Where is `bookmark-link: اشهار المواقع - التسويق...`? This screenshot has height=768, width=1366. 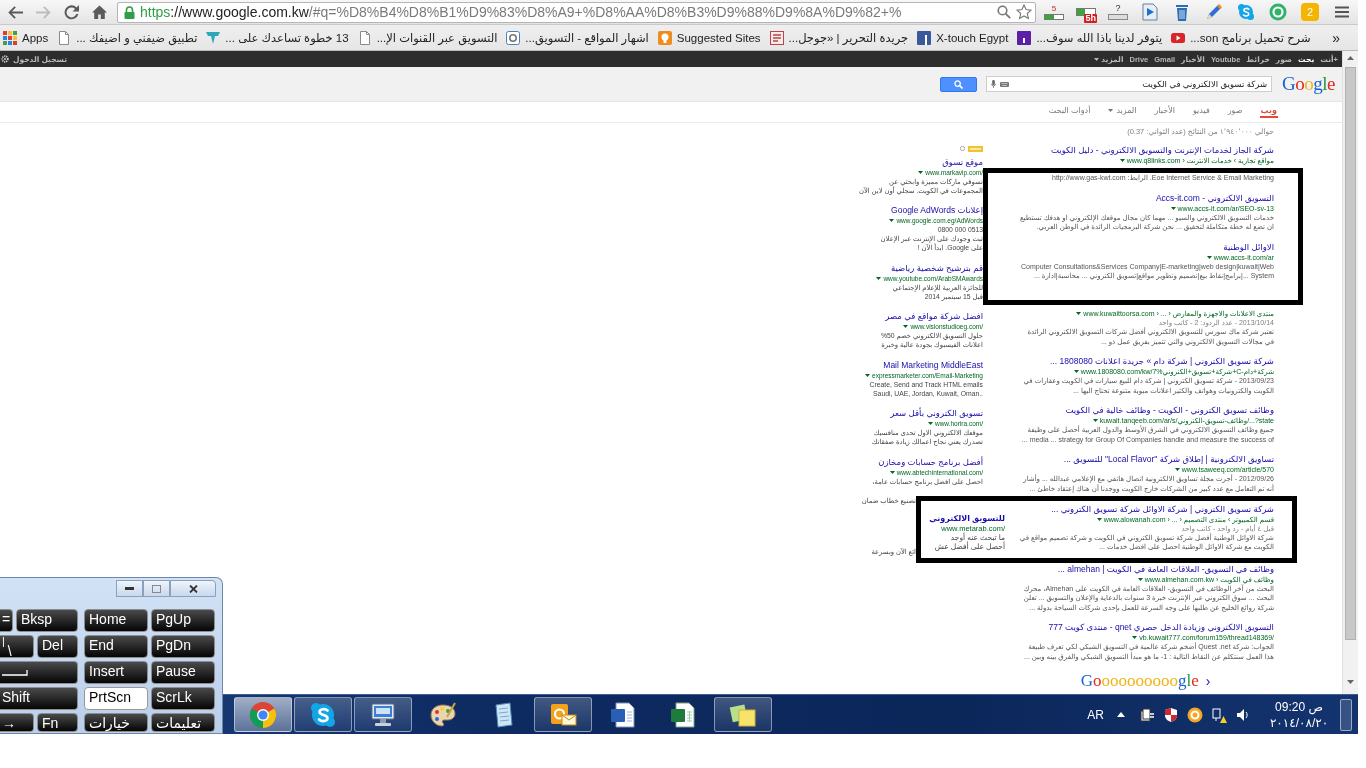 bookmark-link: اشهار المواقع - التسويق... is located at coordinates (579, 37).